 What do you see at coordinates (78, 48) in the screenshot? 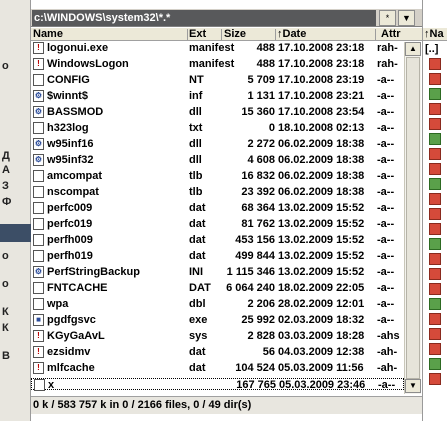
I see `file-name: logonui.exe` at bounding box center [78, 48].